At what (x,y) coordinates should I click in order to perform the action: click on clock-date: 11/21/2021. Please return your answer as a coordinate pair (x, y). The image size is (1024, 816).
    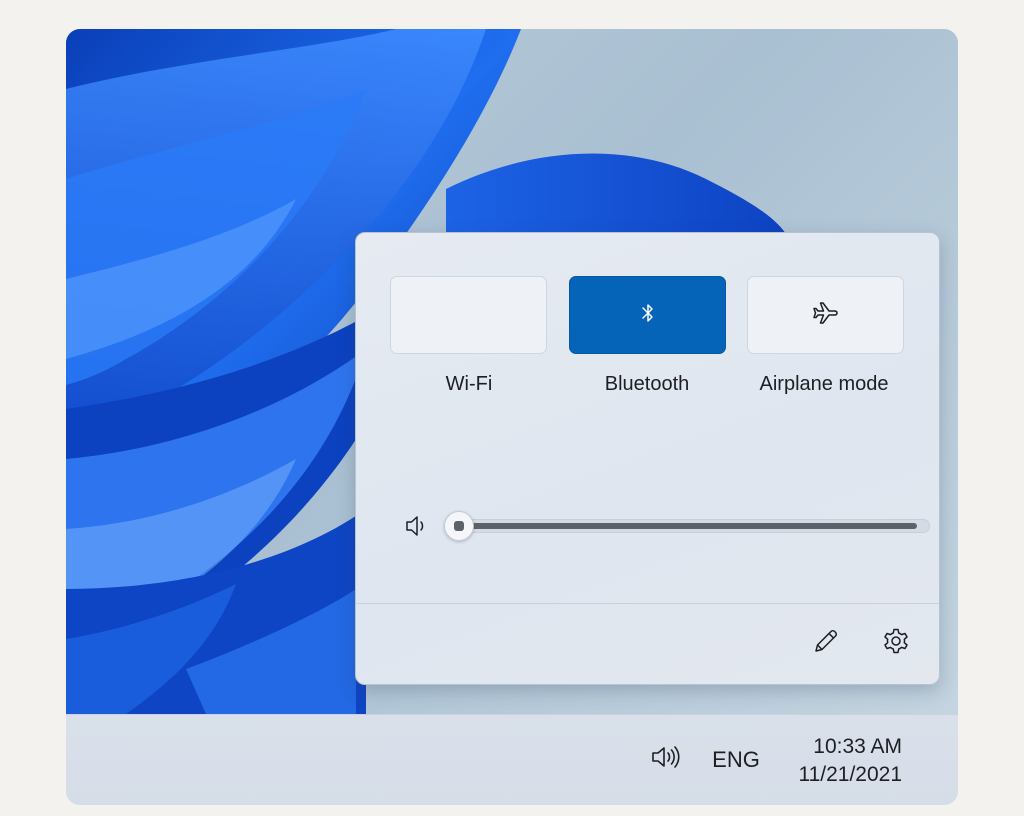
    Looking at the image, I should click on (850, 774).